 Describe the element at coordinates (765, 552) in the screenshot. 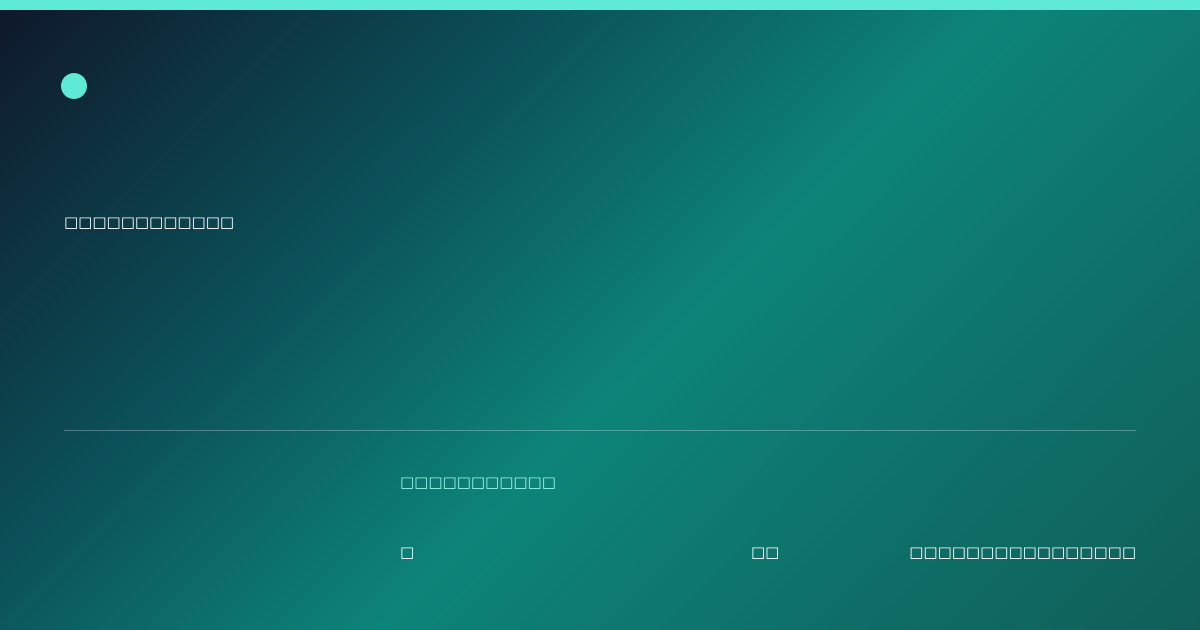

I see `meta-middle-text: □□` at that location.